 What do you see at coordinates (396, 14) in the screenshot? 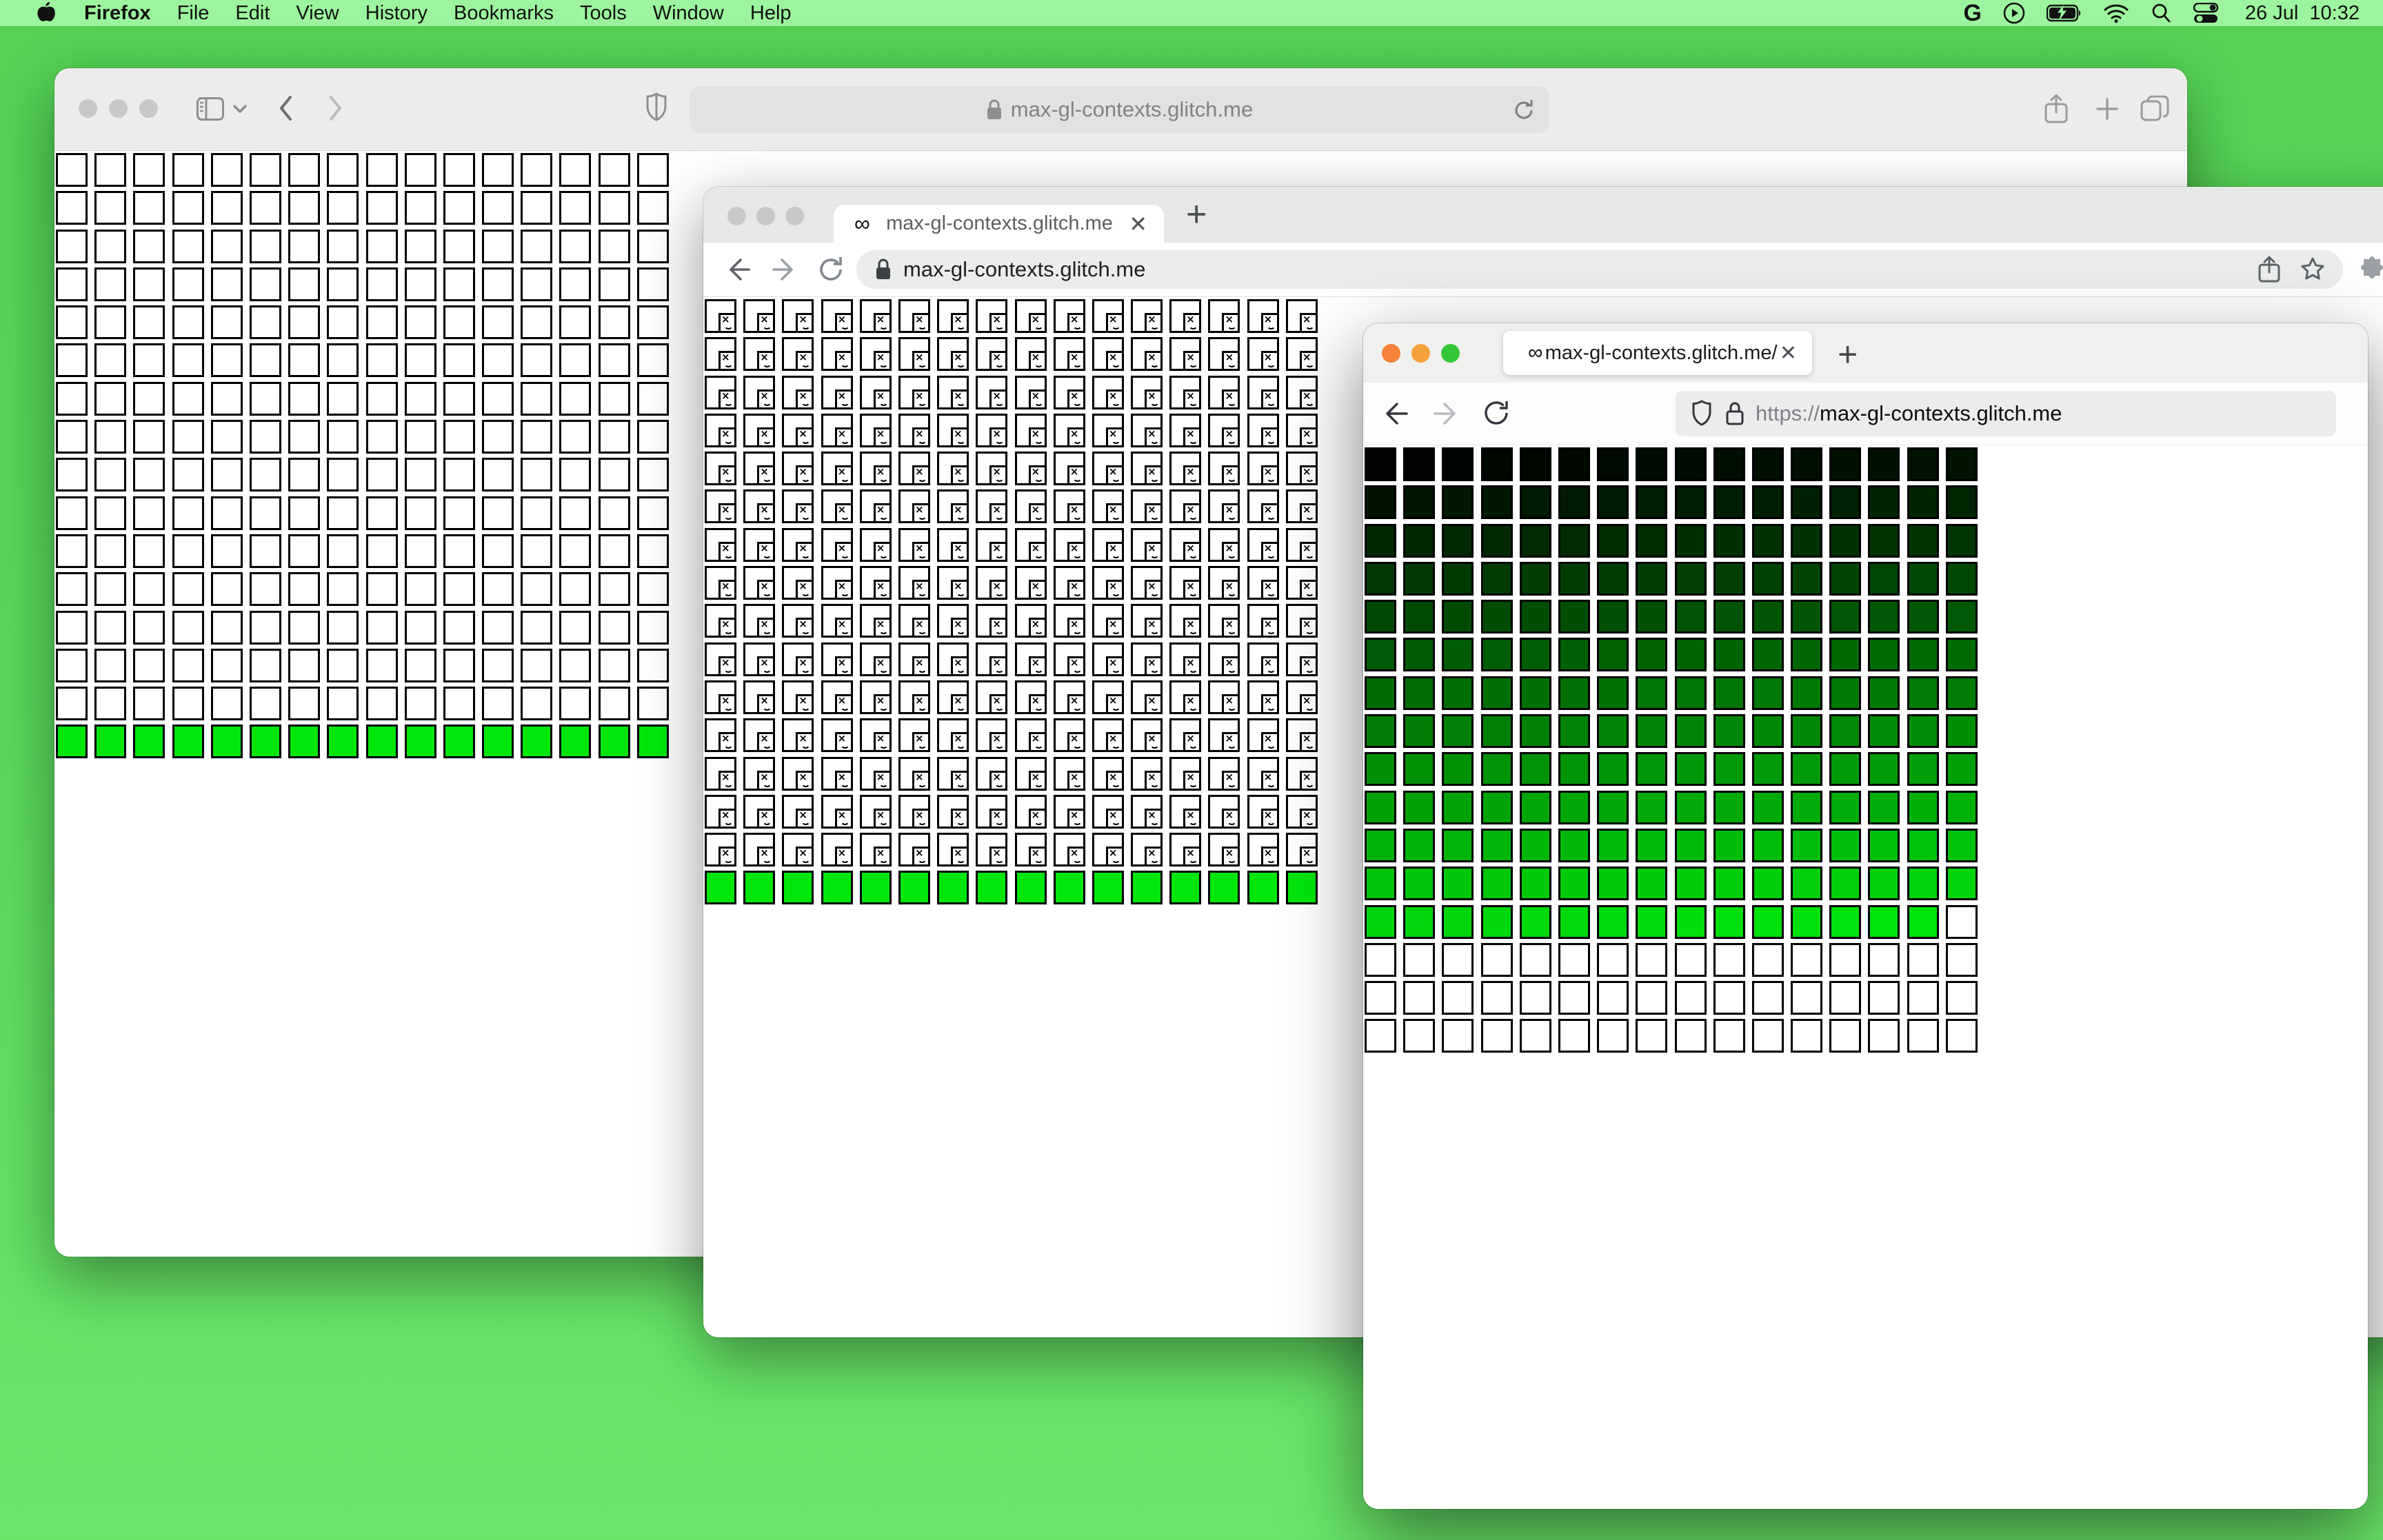
I see `menu-history: History` at bounding box center [396, 14].